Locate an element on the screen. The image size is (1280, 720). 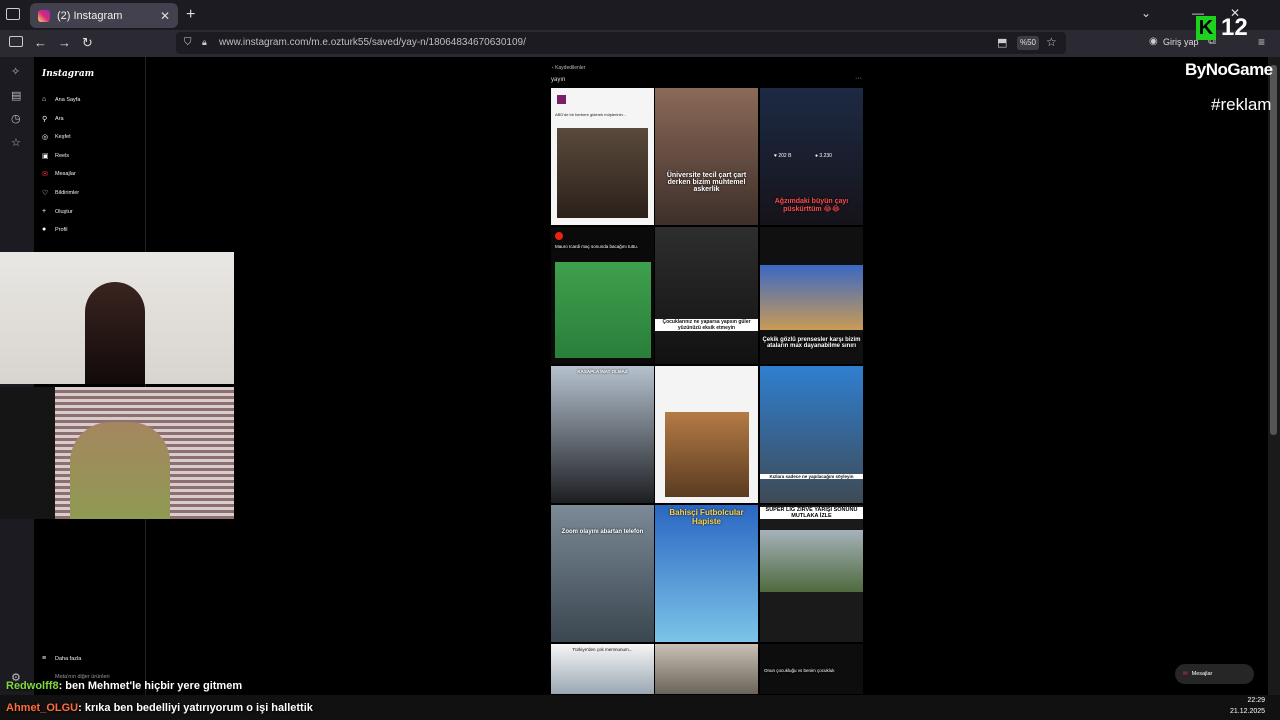
synced-tabs-icon: ▤ is located at coordinates (17, 95).